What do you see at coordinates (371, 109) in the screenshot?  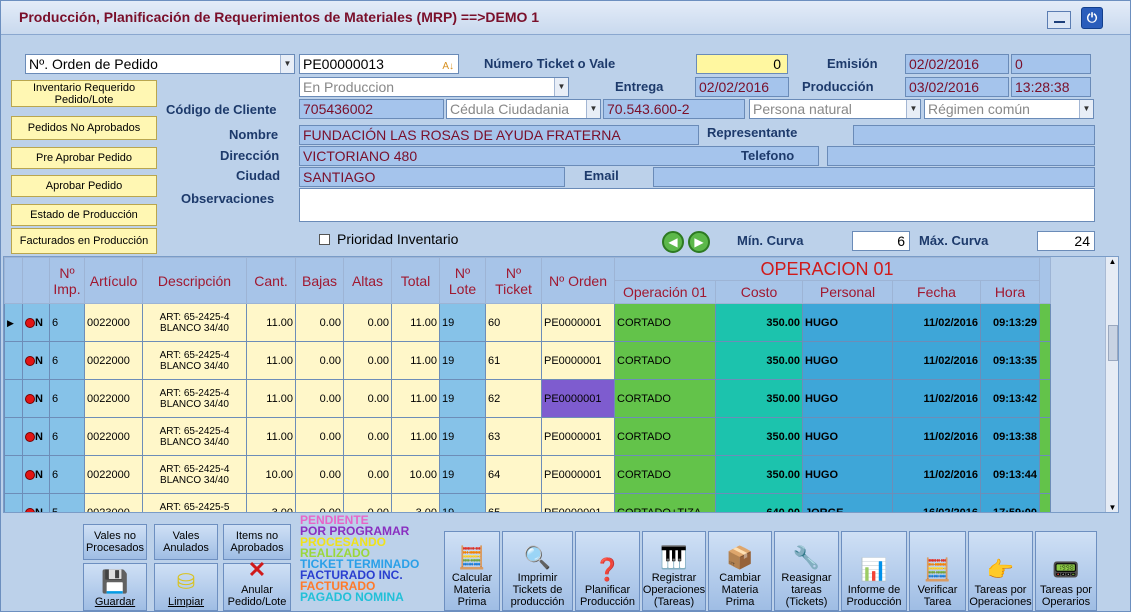 I see `codigo-field: 705436002` at bounding box center [371, 109].